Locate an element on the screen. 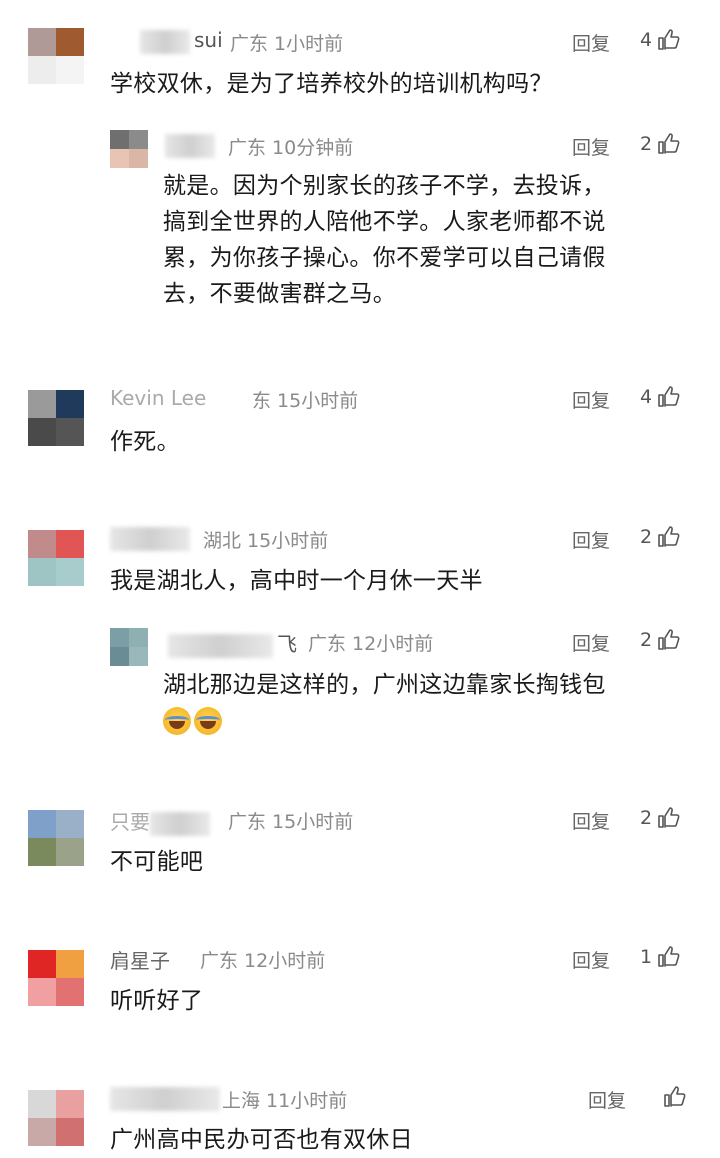  comment-text: 听听好了 is located at coordinates (157, 1001).